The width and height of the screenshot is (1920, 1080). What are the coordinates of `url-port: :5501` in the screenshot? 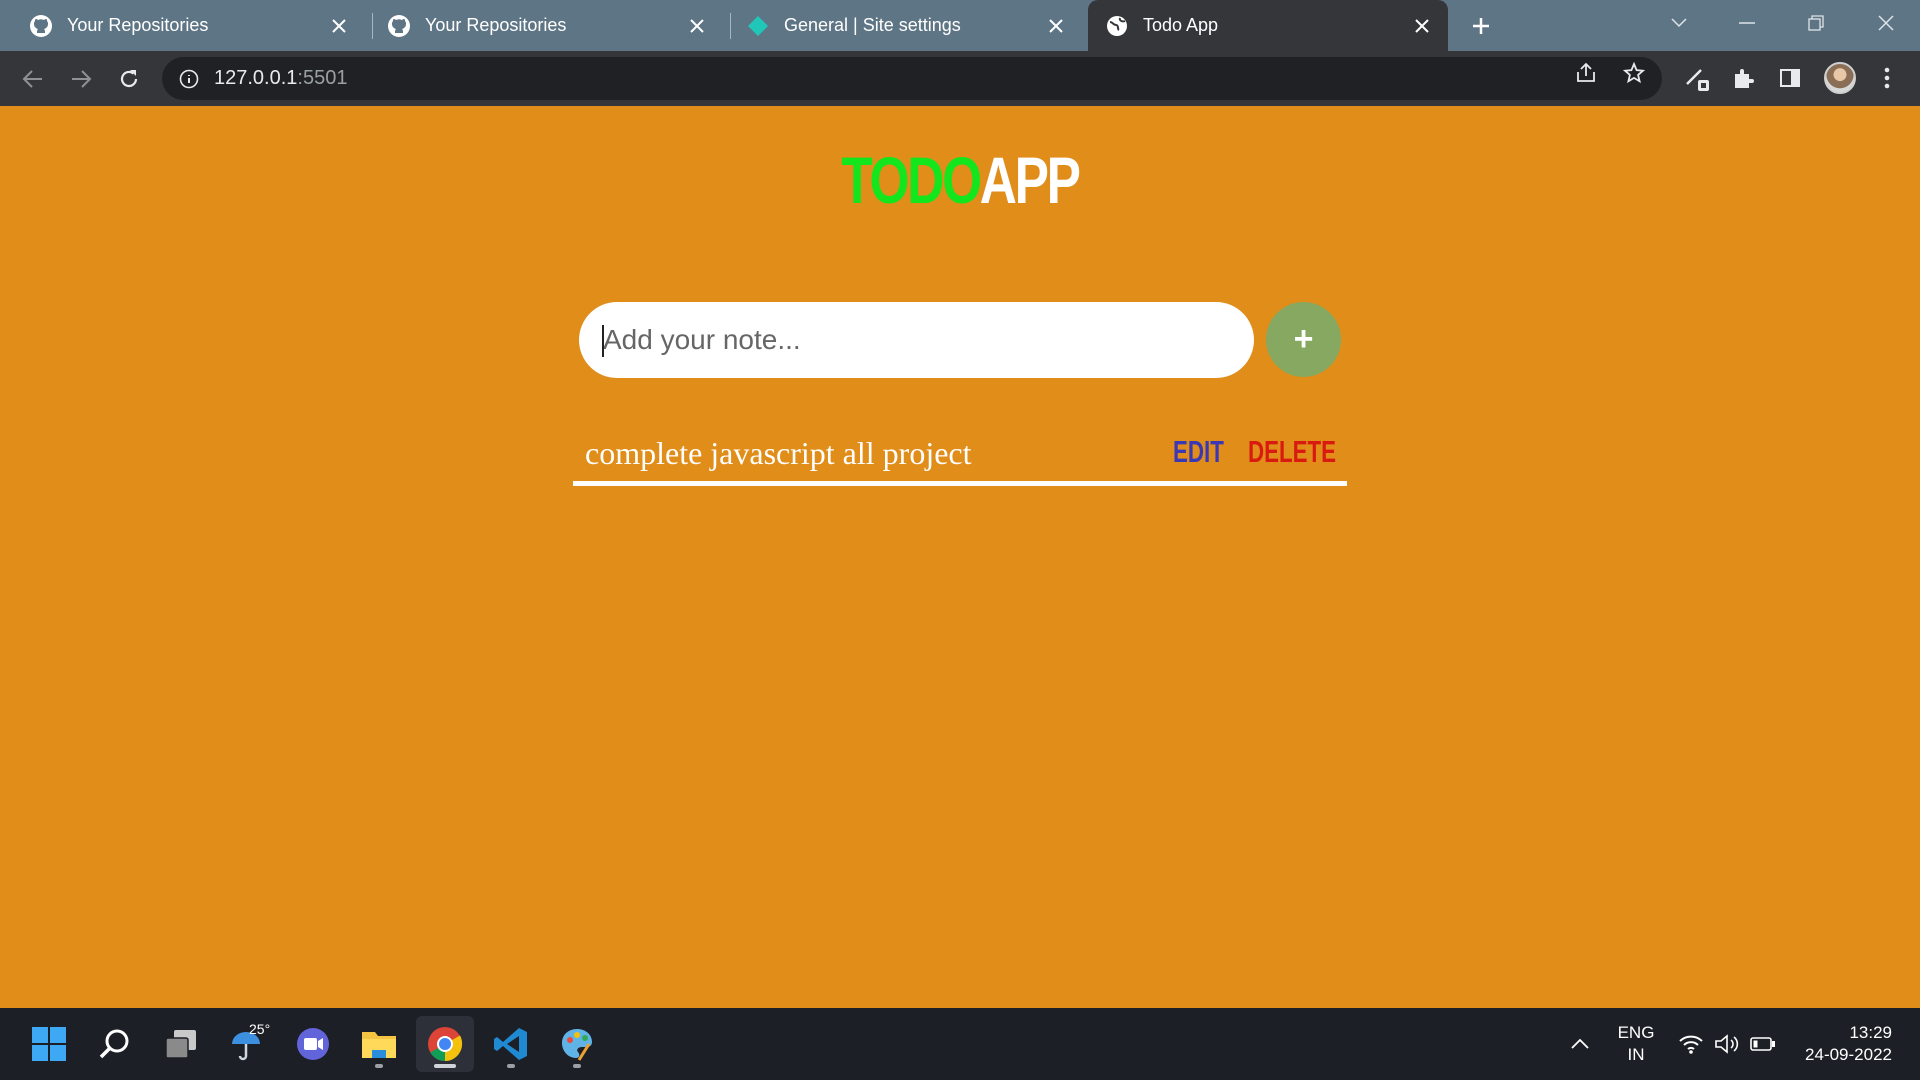 It's located at (322, 78).